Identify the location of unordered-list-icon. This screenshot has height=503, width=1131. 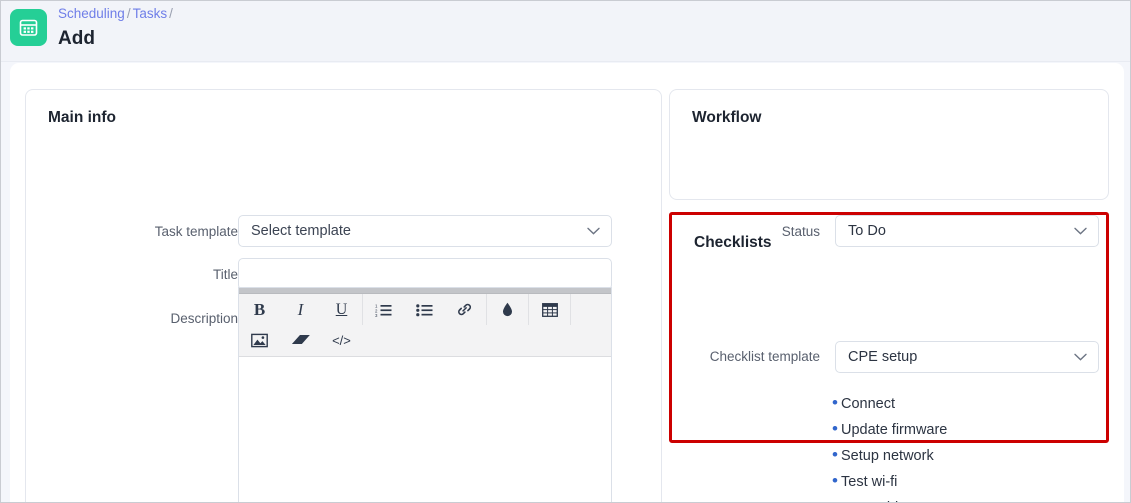
(424, 309).